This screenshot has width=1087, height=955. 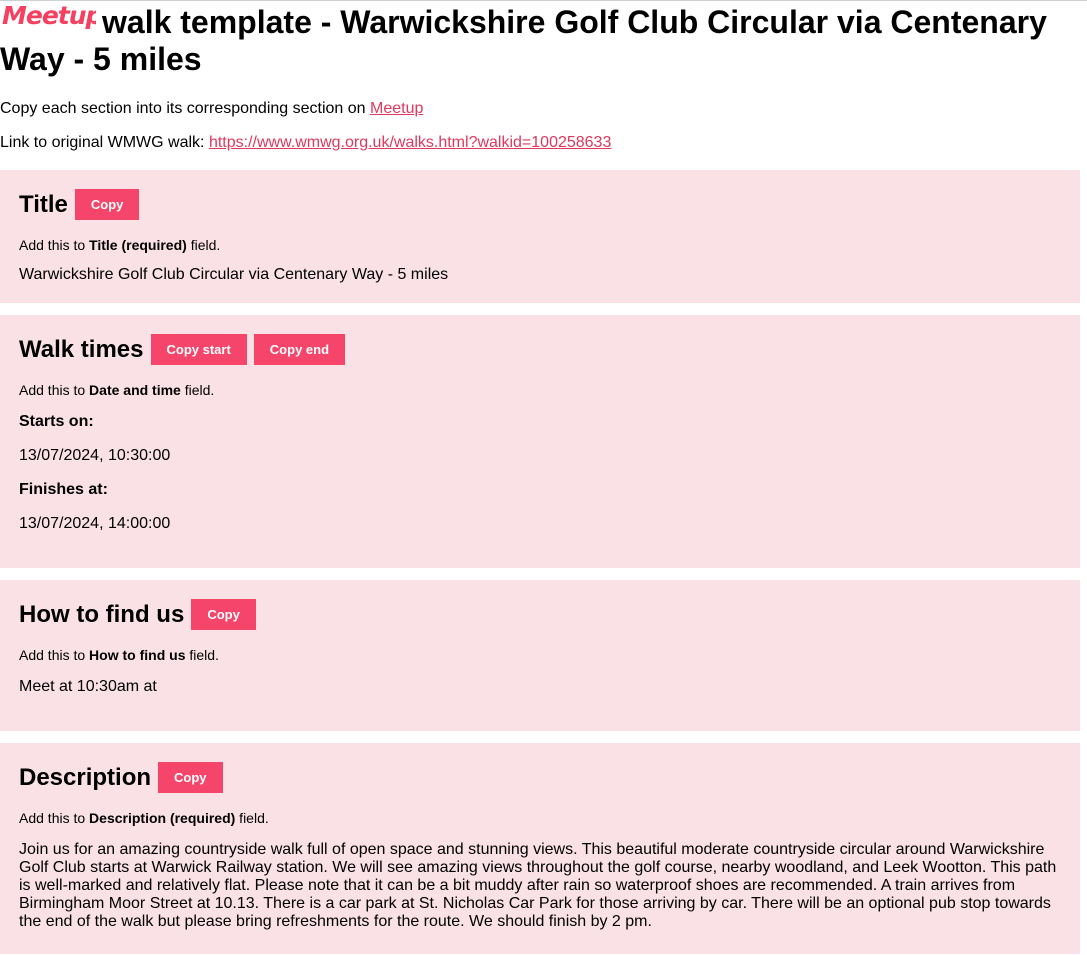 I want to click on section-heading-walk-times: Walk times Copy start Copy end, so click(x=182, y=349).